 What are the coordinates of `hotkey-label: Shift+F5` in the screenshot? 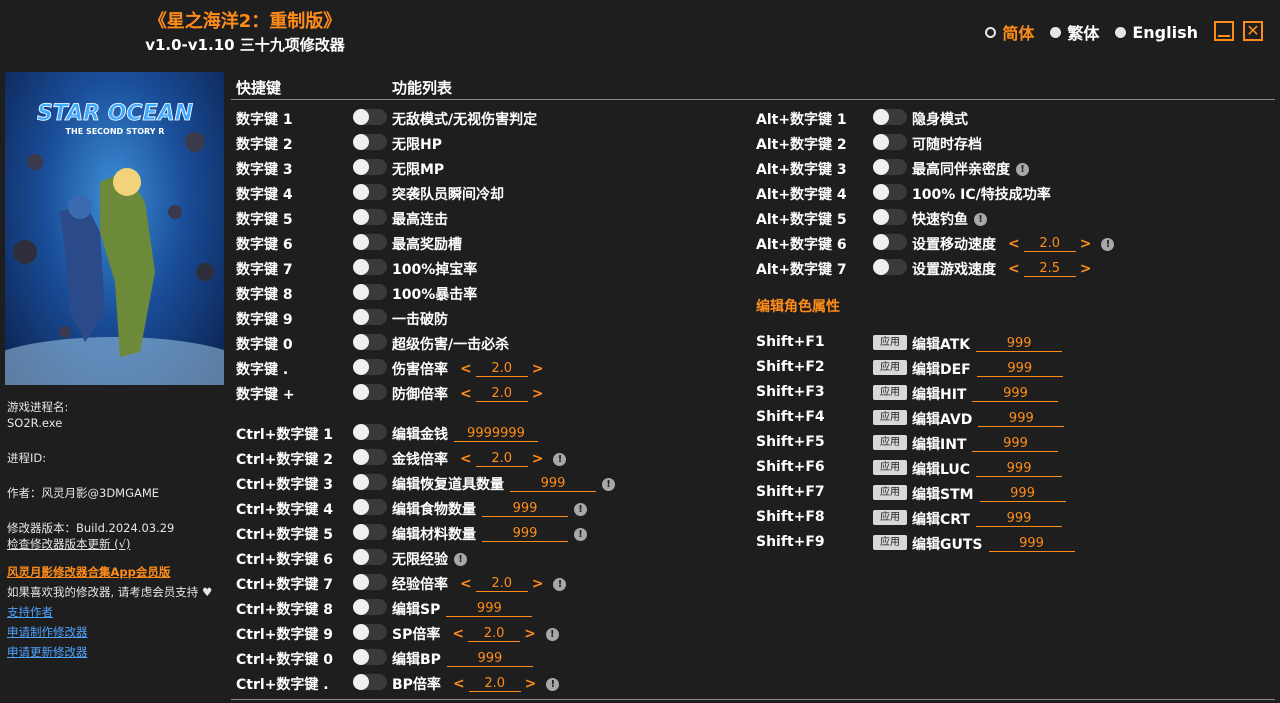 It's located at (790, 442).